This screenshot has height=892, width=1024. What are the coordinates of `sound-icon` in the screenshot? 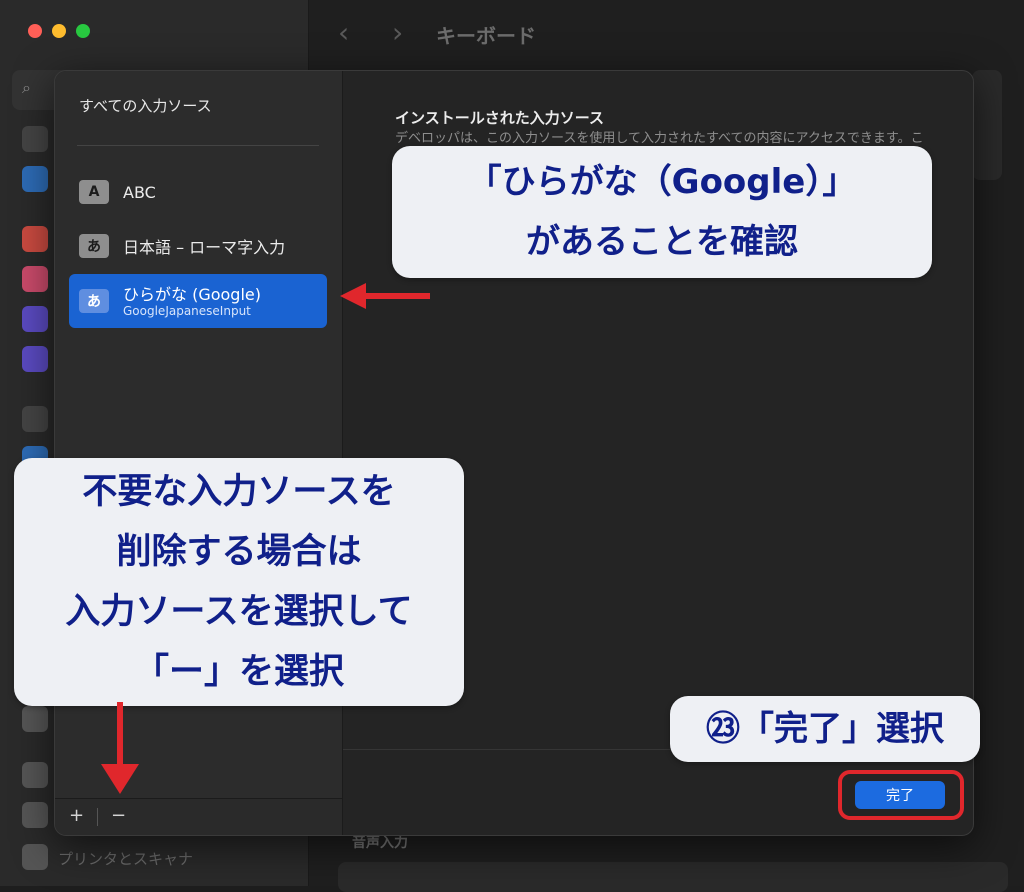 It's located at (35, 279).